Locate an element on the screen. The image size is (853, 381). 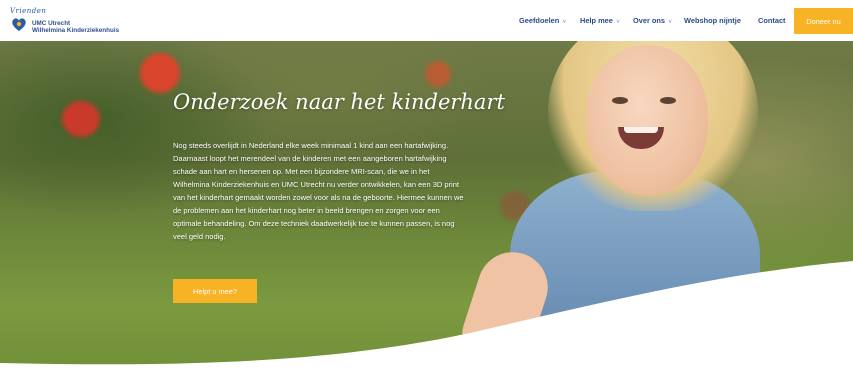
donate-button: Doneer nu is located at coordinates (823, 21).